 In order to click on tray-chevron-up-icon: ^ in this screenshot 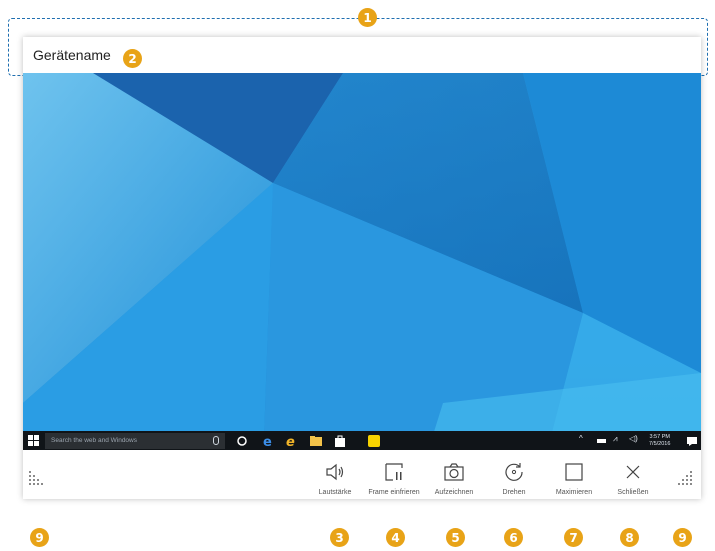, I will do `click(581, 438)`.